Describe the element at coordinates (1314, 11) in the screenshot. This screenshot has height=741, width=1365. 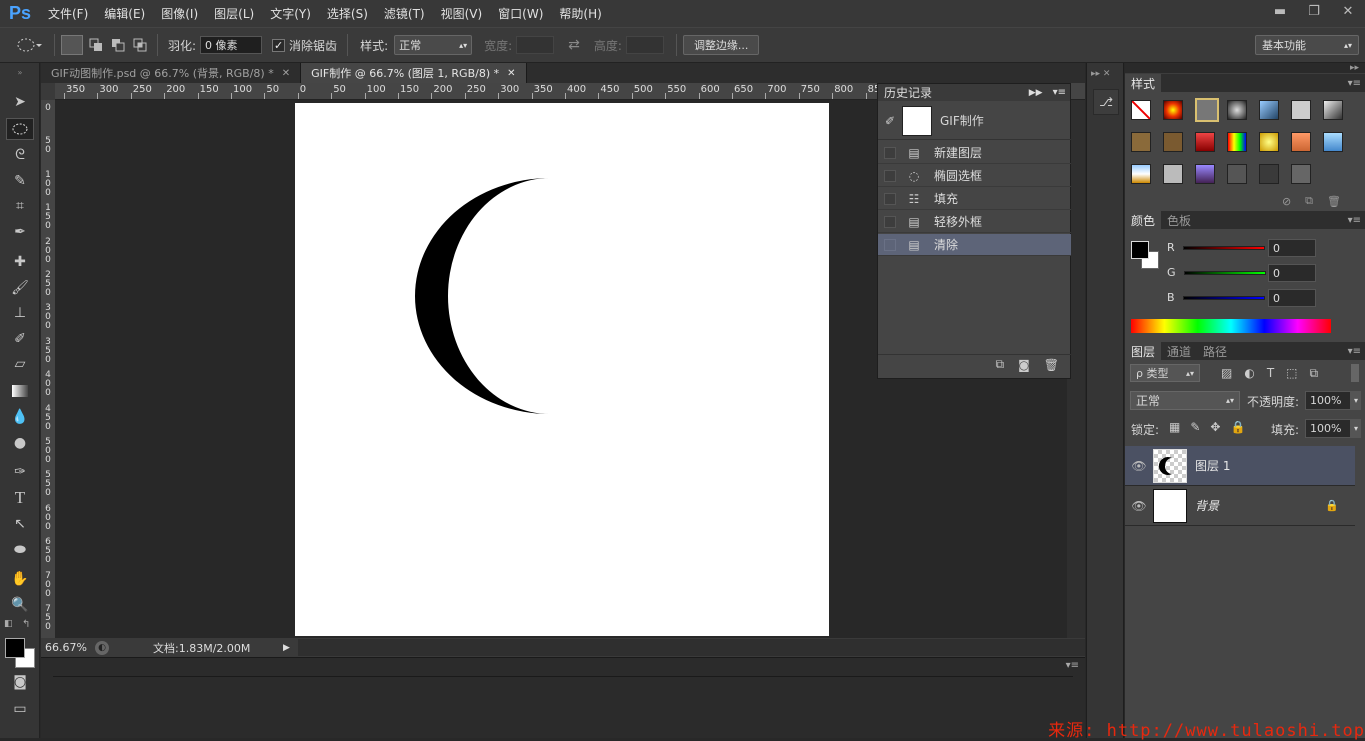
I see `restore-icon: ❐` at that location.